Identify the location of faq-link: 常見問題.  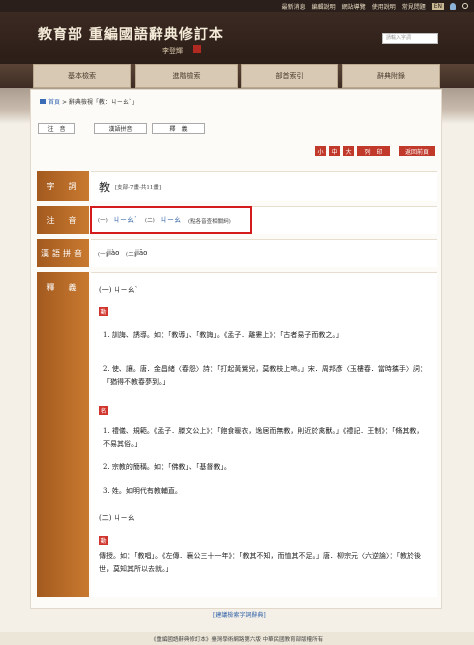
(414, 6).